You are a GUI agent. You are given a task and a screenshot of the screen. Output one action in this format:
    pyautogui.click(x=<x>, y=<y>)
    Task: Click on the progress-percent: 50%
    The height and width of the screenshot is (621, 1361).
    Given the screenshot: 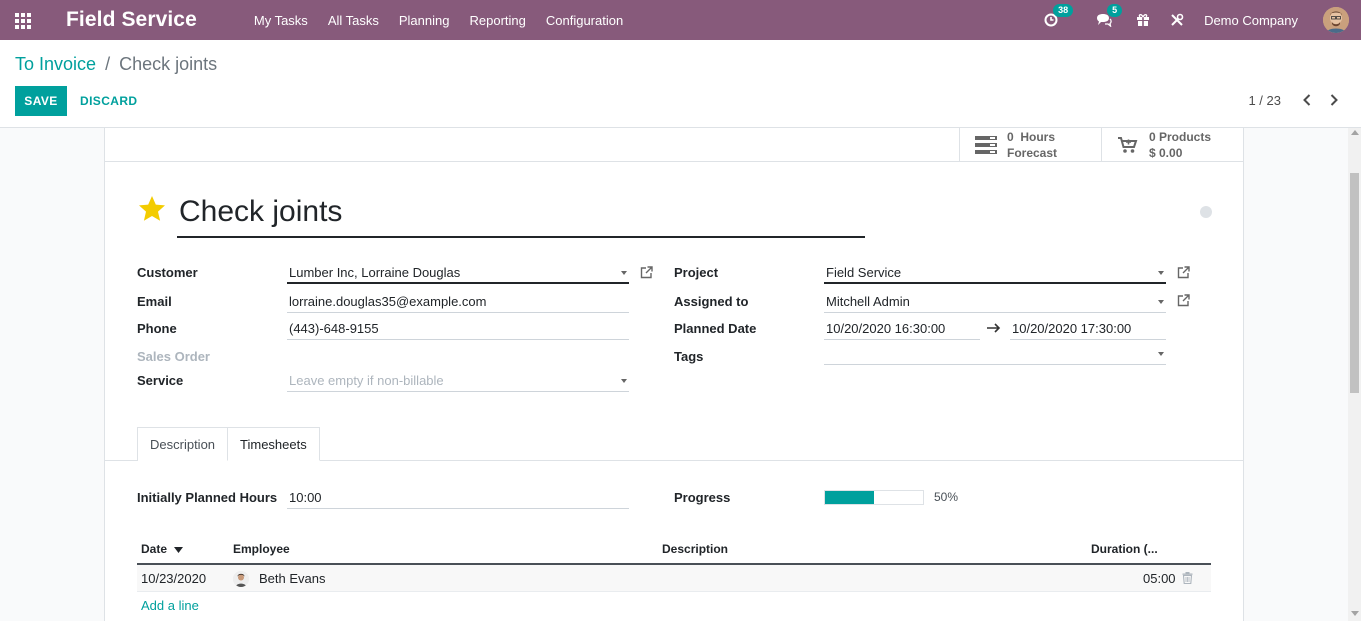 What is the action you would take?
    pyautogui.click(x=946, y=497)
    